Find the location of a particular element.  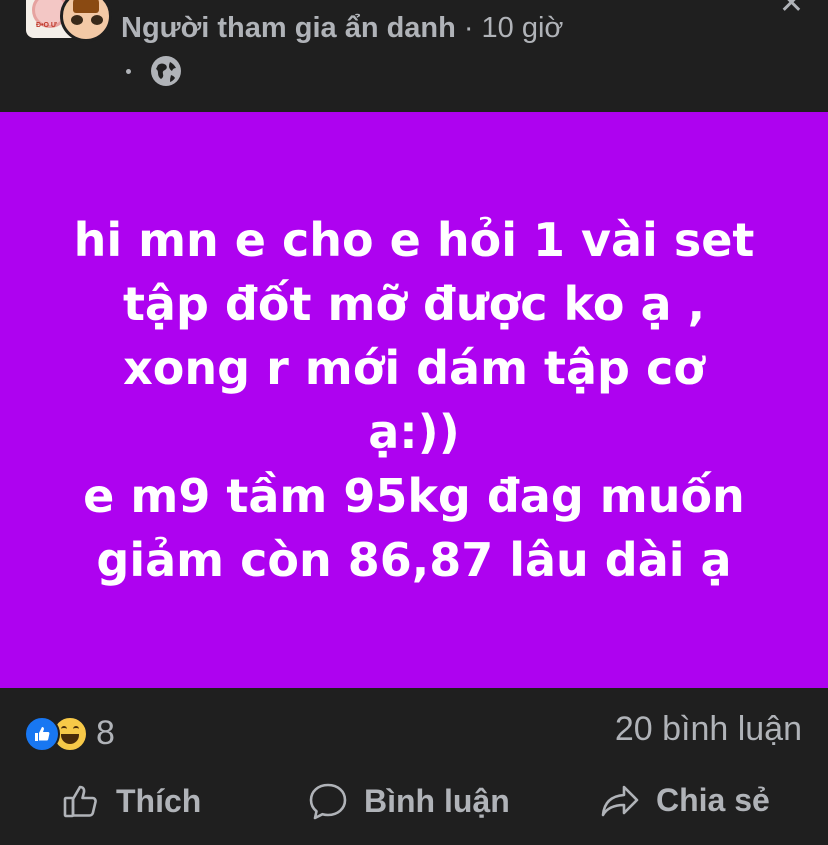

comment-button: Bình luận is located at coordinates (409, 801).